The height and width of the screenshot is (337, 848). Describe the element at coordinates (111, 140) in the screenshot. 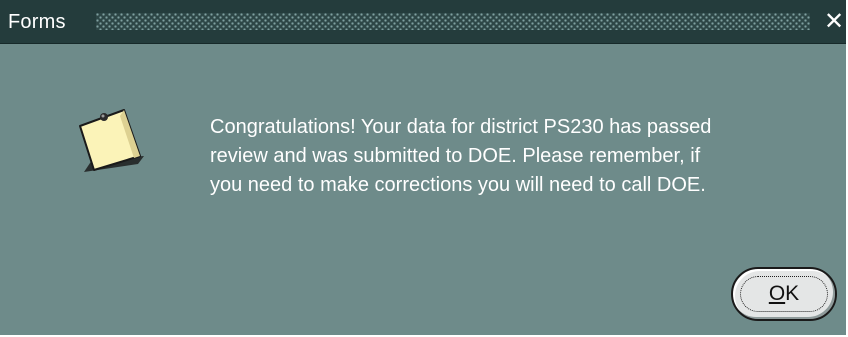

I see `note-icon` at that location.